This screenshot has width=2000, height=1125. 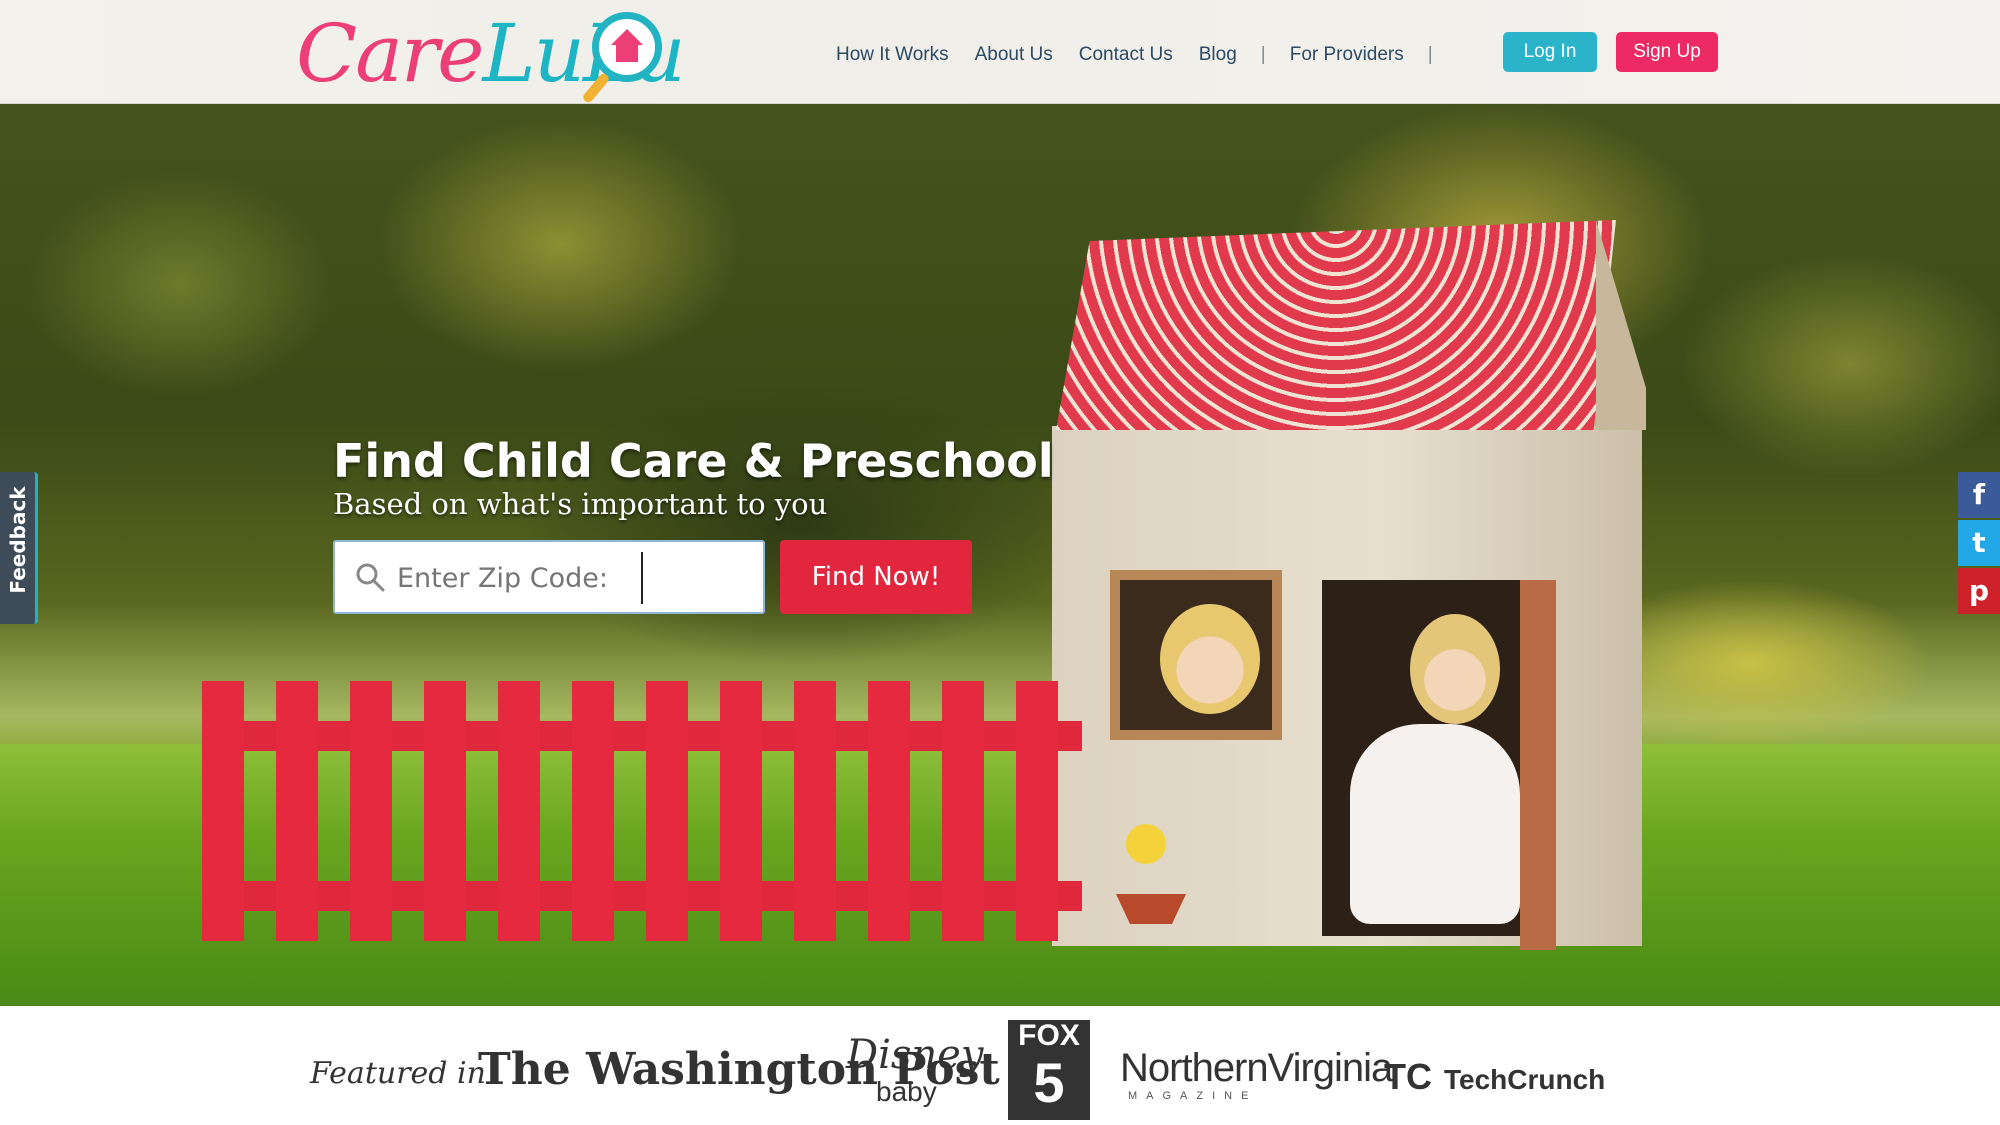 I want to click on hero-subtitle: Based on what's important to you, so click(x=580, y=504).